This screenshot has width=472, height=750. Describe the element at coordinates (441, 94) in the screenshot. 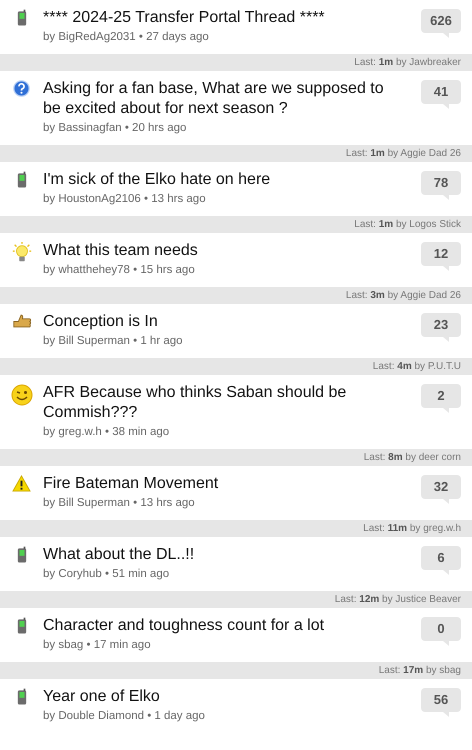

I see `reply-count-bubble: 41` at that location.